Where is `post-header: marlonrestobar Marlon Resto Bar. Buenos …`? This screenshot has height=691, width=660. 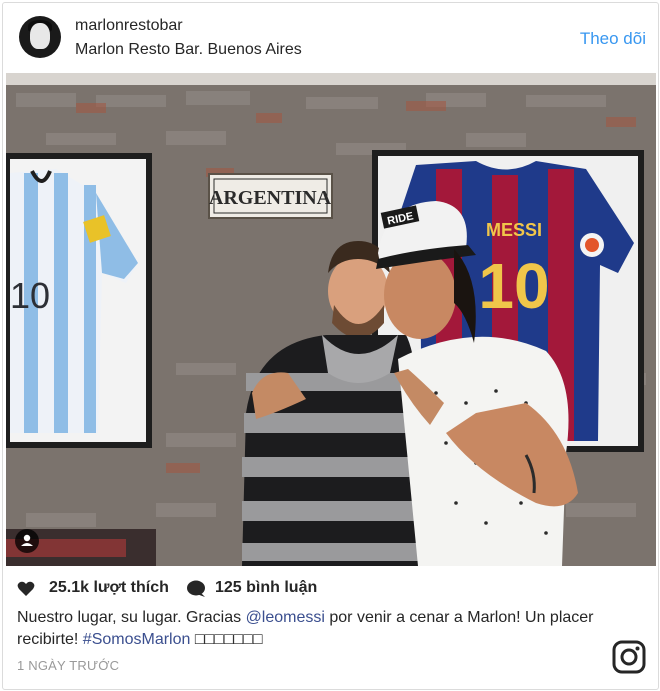 post-header: marlonrestobar Marlon Resto Bar. Buenos … is located at coordinates (330, 38).